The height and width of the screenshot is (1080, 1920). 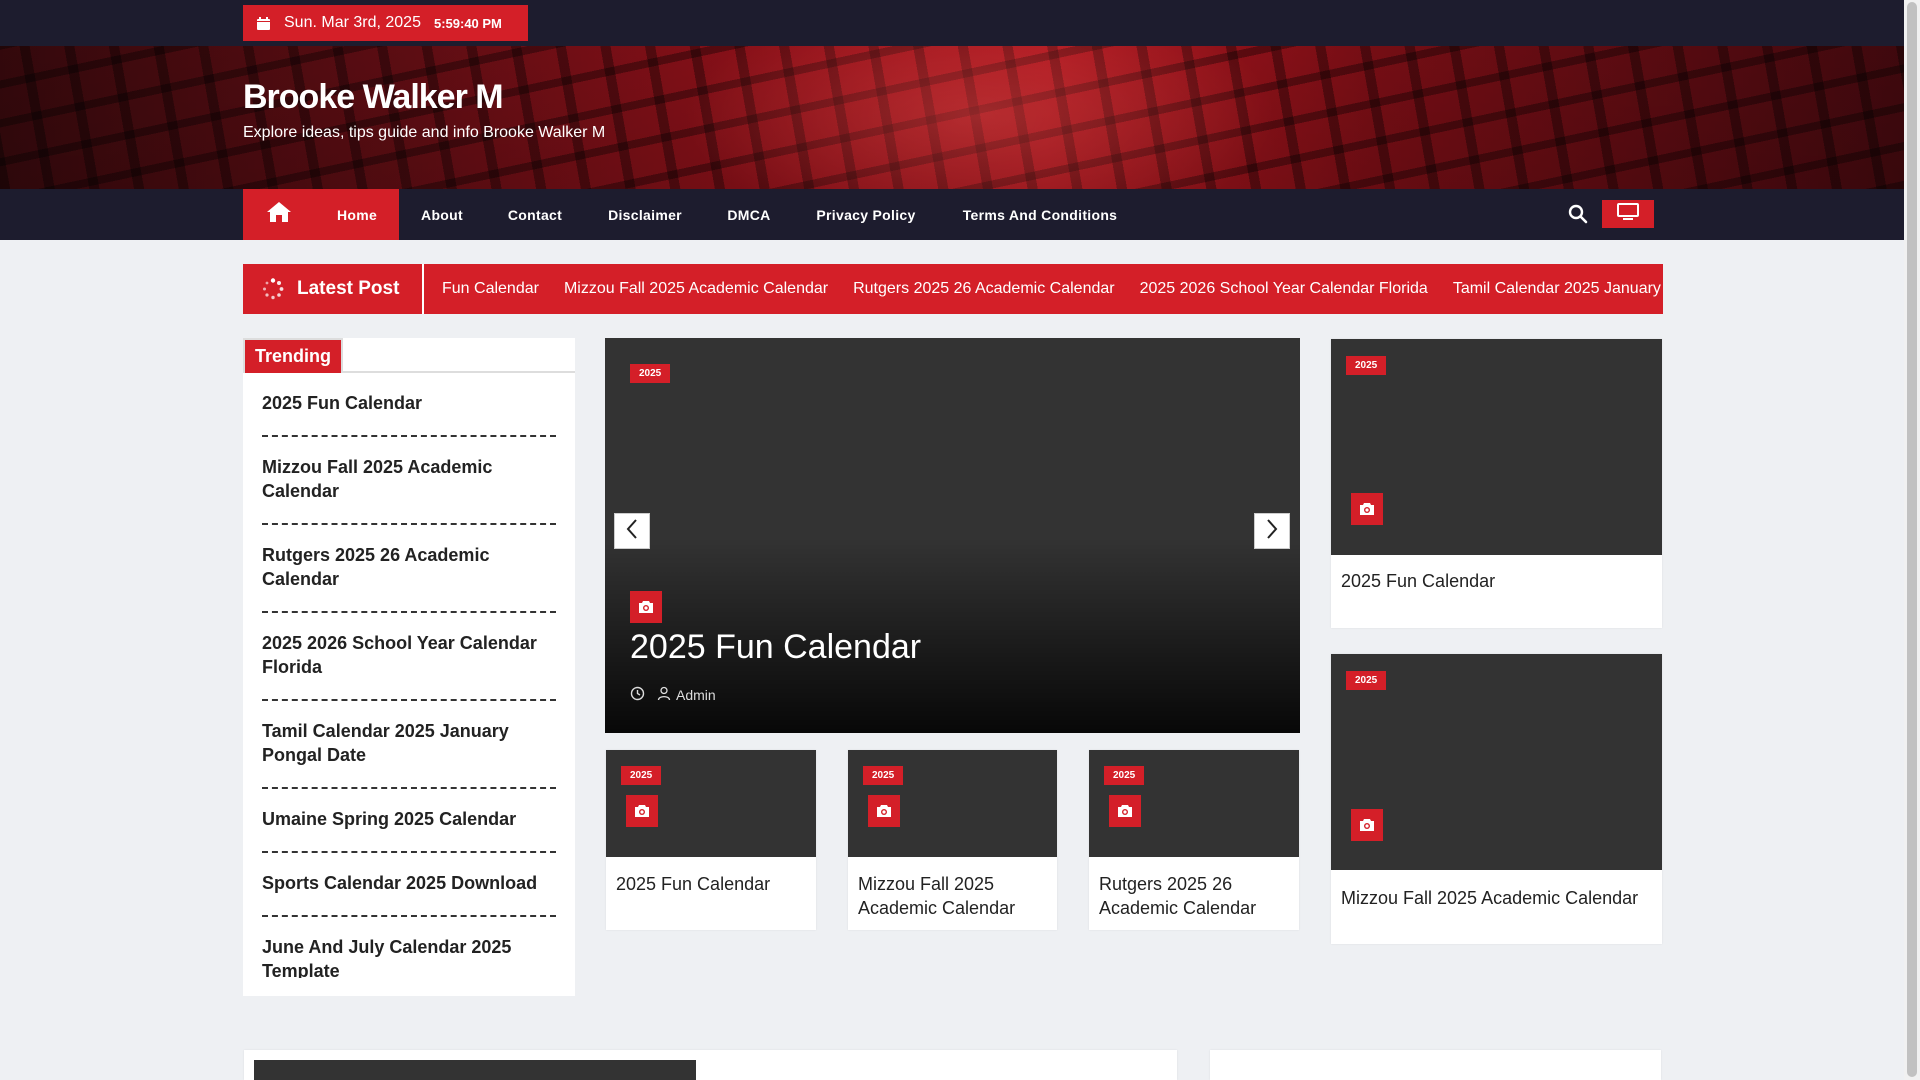 I want to click on nav-item-about: About, so click(x=442, y=214).